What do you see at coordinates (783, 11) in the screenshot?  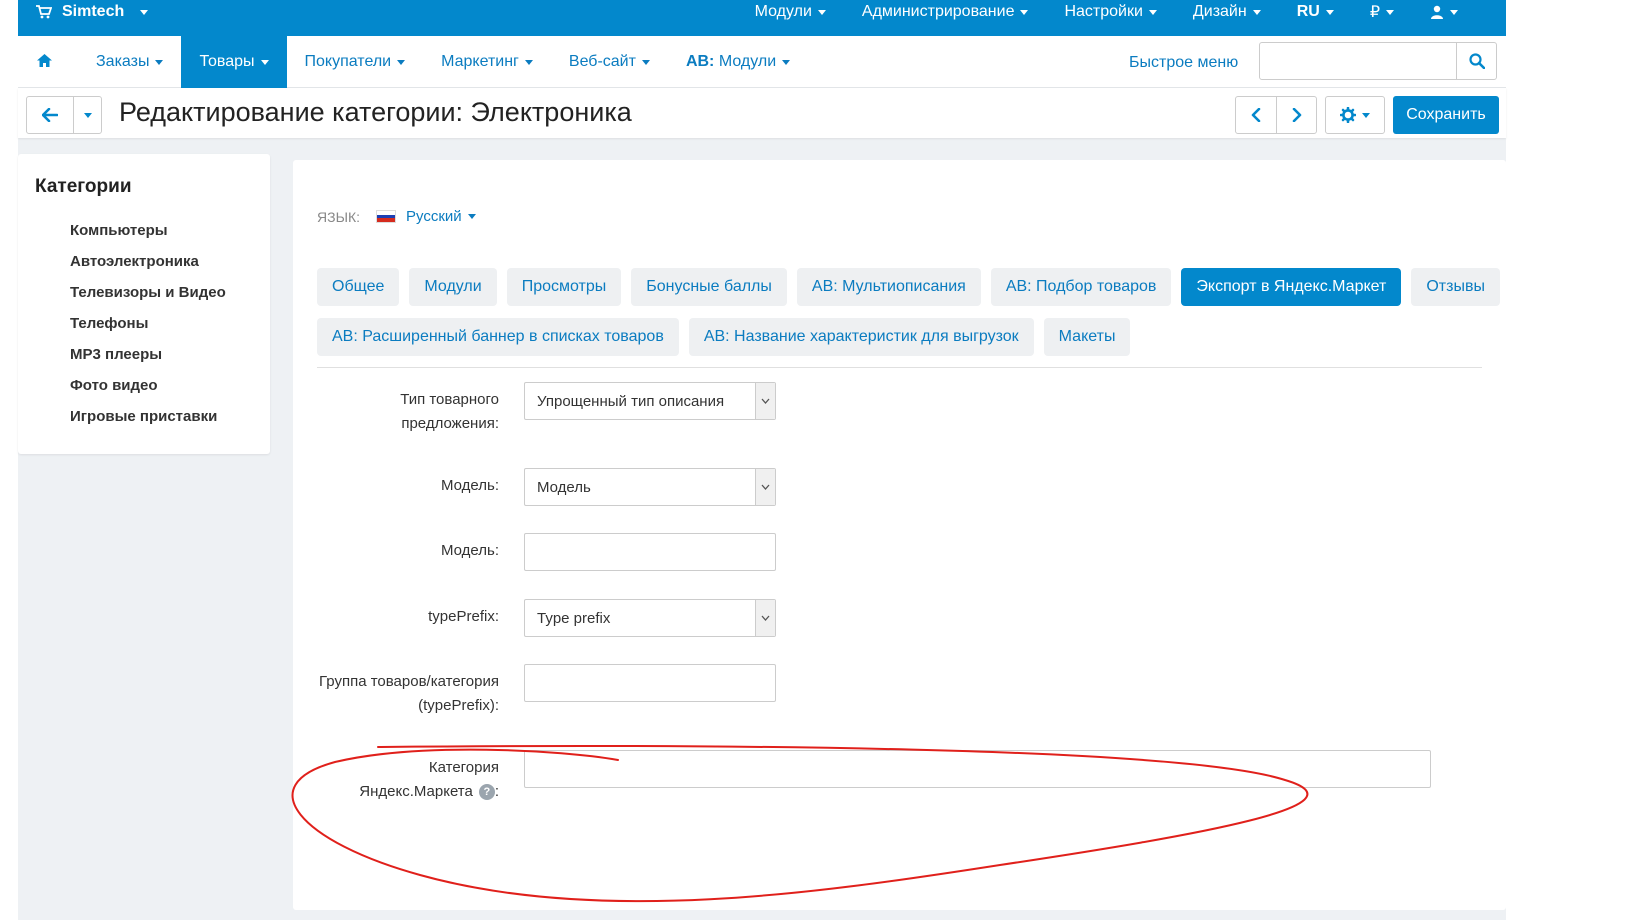 I see `top-menu-label: Модули` at bounding box center [783, 11].